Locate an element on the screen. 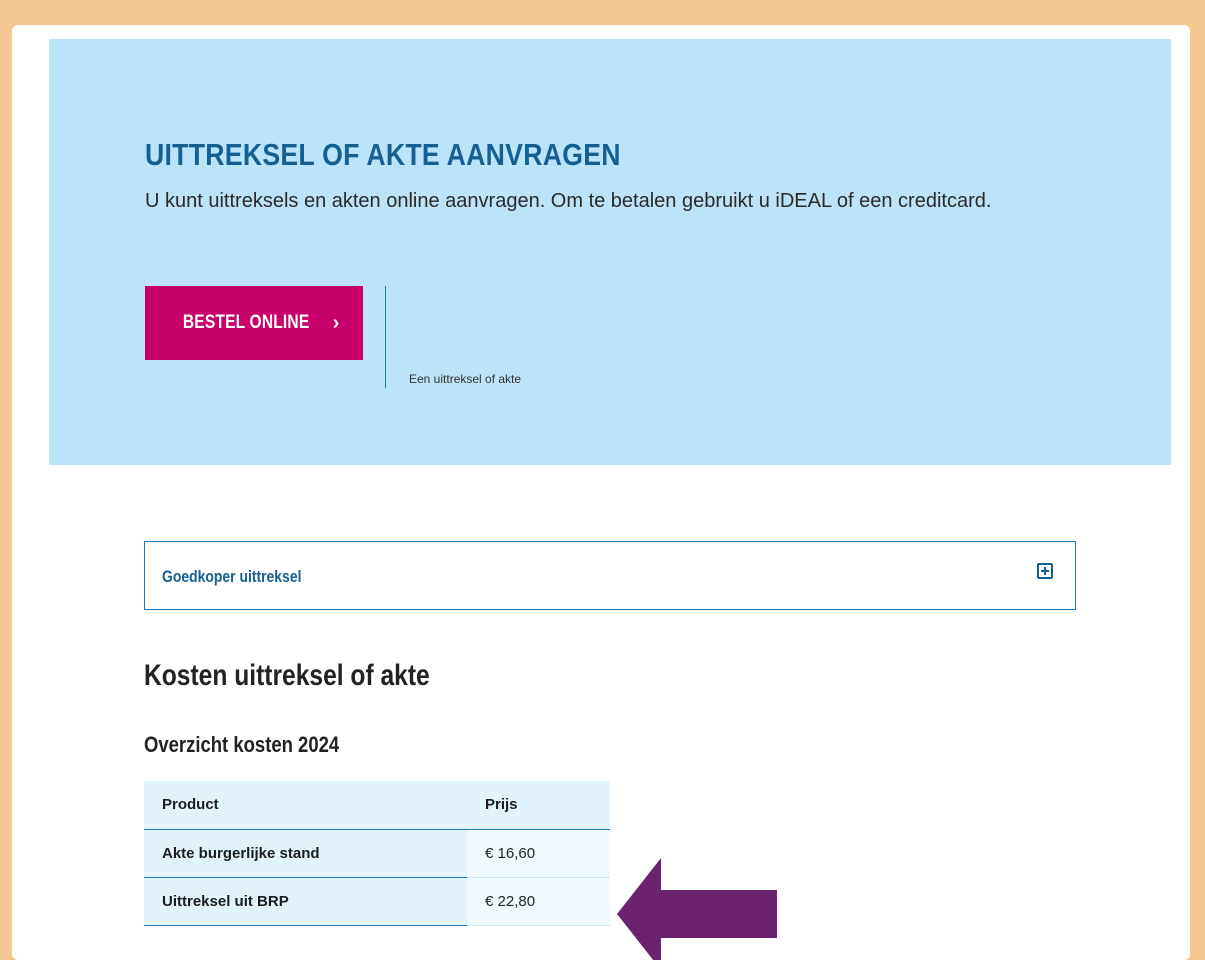  price-cell: € 22,80 is located at coordinates (538, 901).